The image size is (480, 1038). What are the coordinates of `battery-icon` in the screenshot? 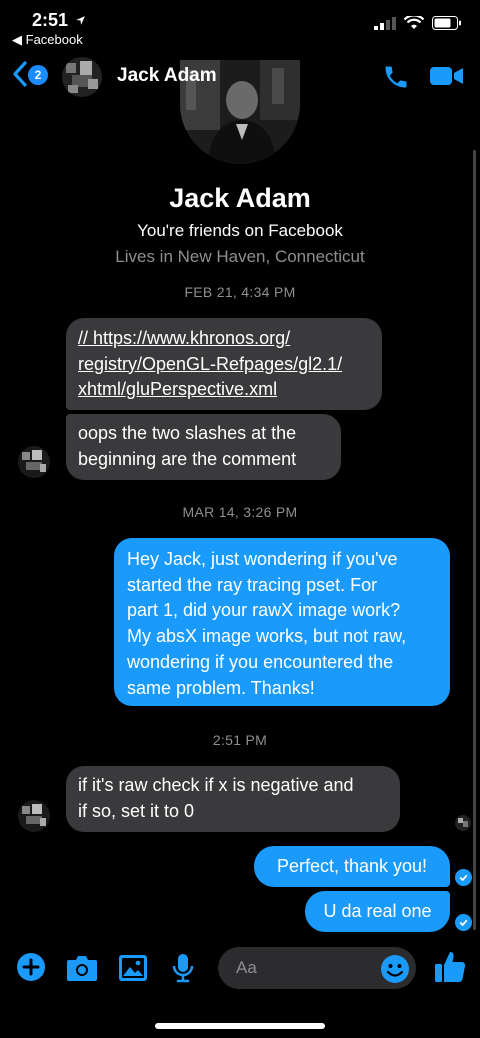 It's located at (446, 23).